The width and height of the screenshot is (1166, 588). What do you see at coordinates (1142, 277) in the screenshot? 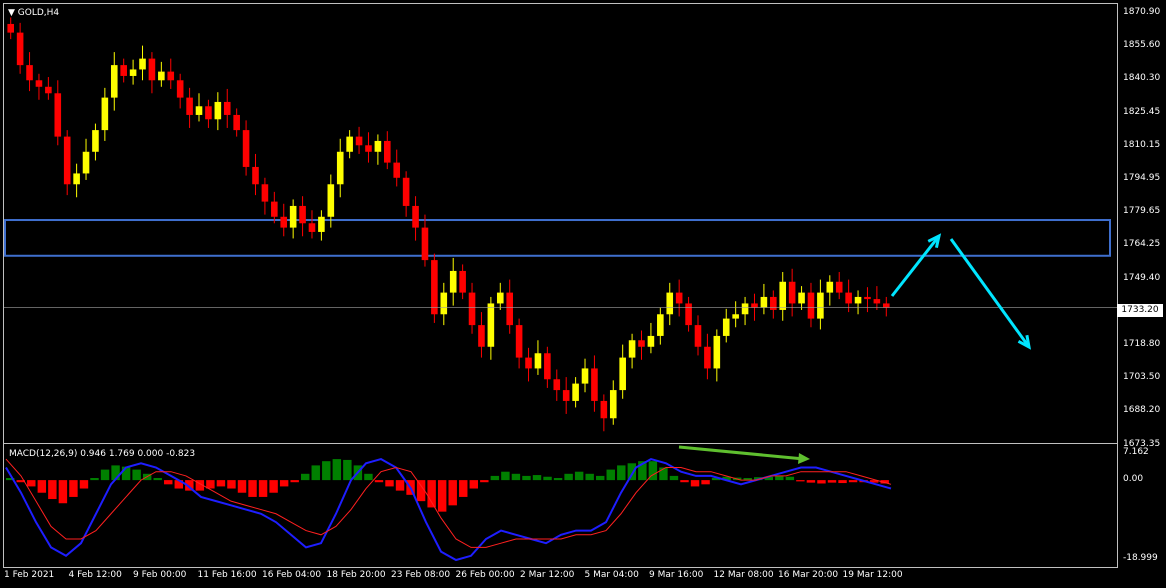
I see `price-tick-label: 1749.40` at bounding box center [1142, 277].